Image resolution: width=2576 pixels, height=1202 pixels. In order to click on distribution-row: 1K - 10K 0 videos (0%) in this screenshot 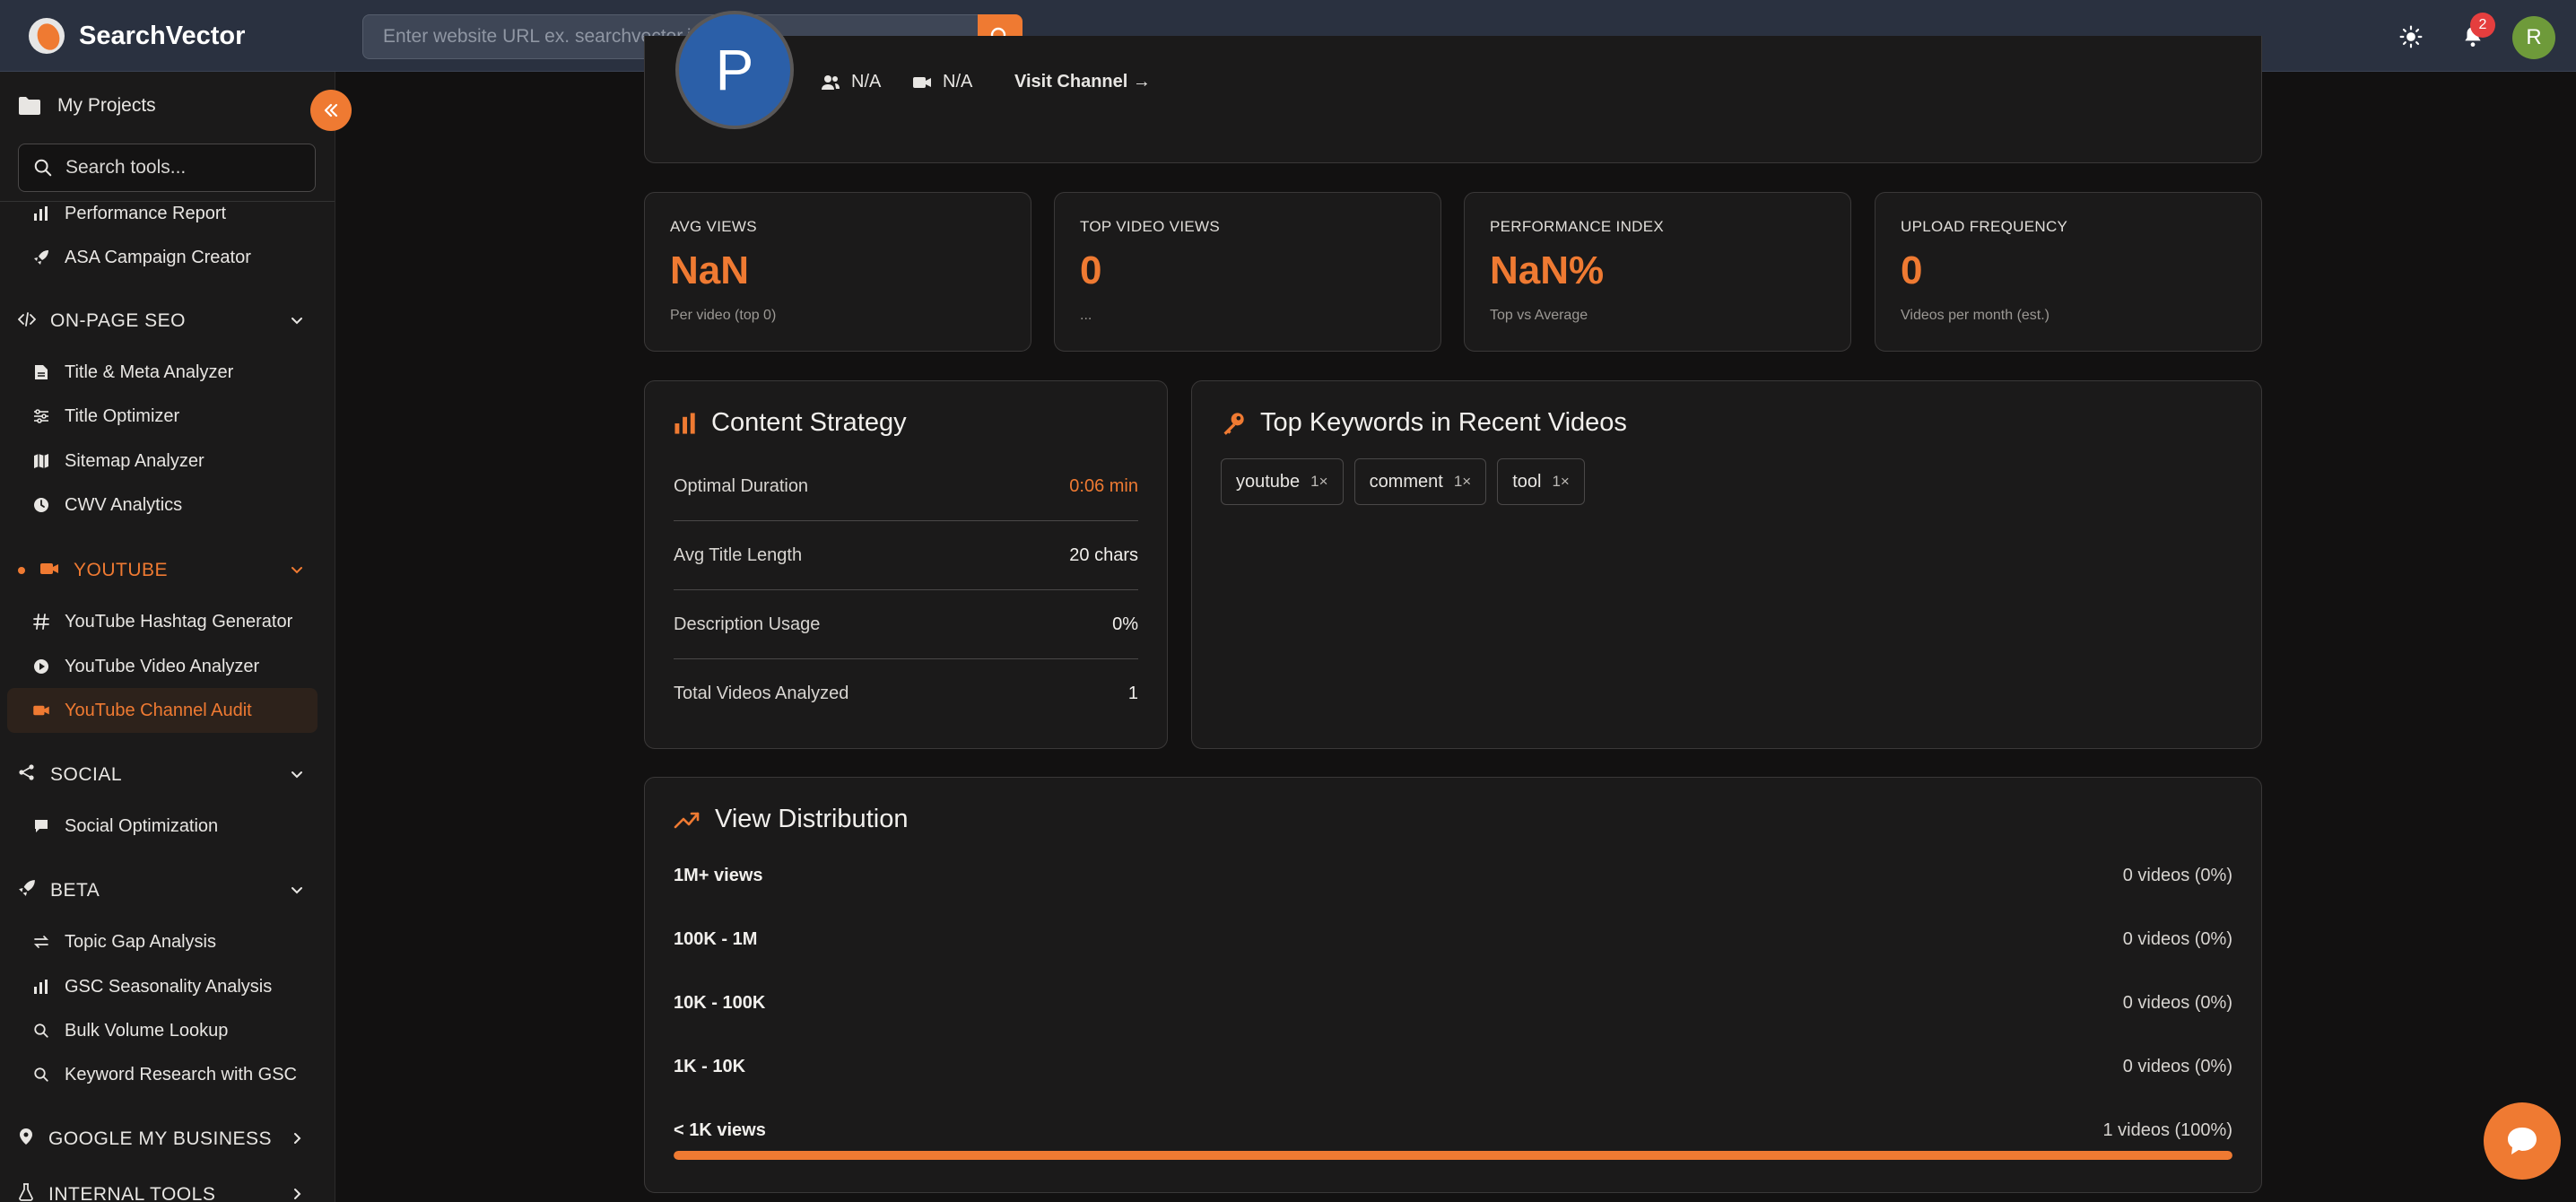, I will do `click(1453, 1067)`.